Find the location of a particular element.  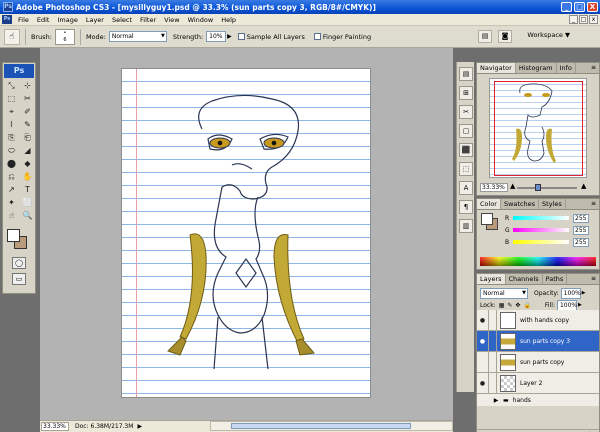

blend-mode-select: Normal is located at coordinates (504, 293).